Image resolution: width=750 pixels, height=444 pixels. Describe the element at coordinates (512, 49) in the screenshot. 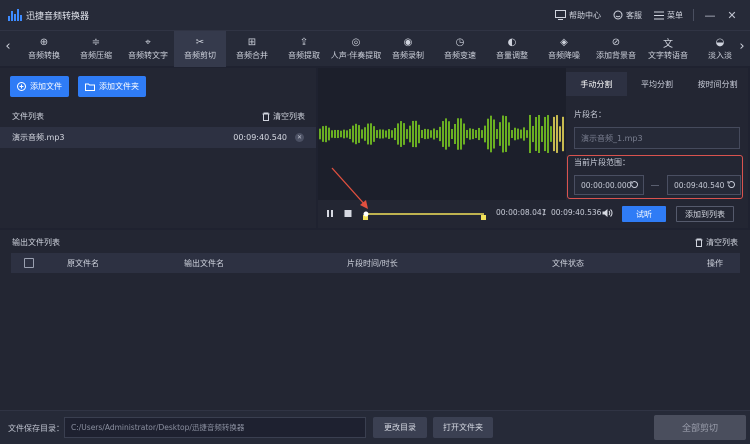

I see `tool-volume: ◐ 音量调整` at that location.